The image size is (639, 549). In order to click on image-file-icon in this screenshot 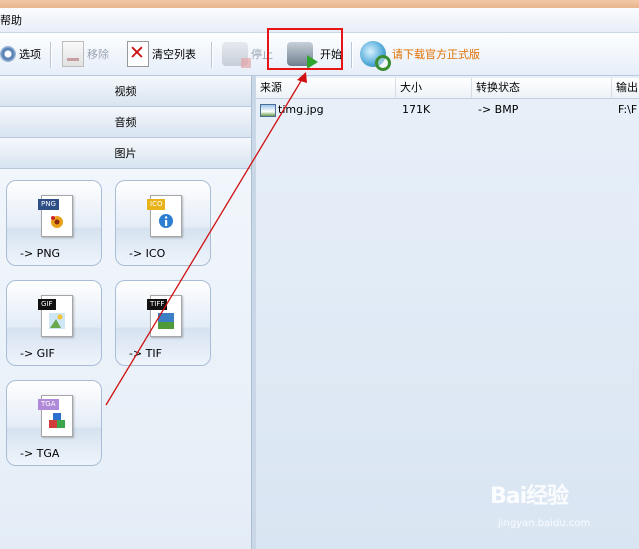, I will do `click(268, 110)`.